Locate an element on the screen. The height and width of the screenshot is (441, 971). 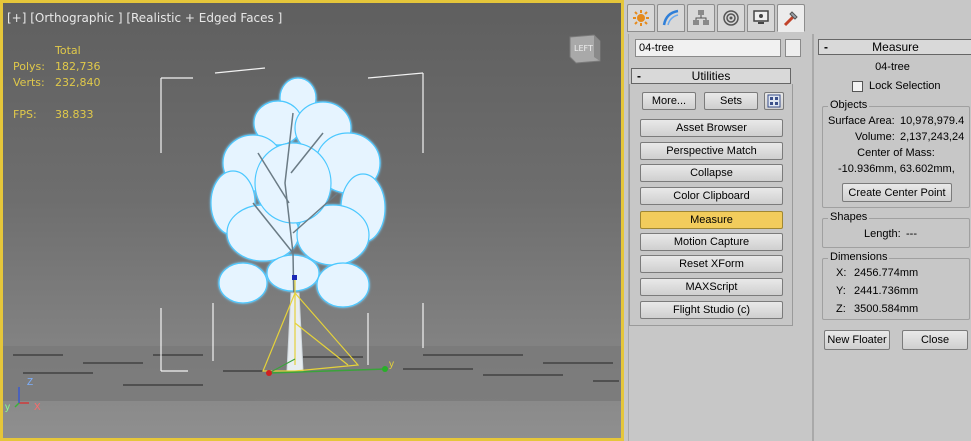
utilities-title: Utilities is located at coordinates (711, 76).